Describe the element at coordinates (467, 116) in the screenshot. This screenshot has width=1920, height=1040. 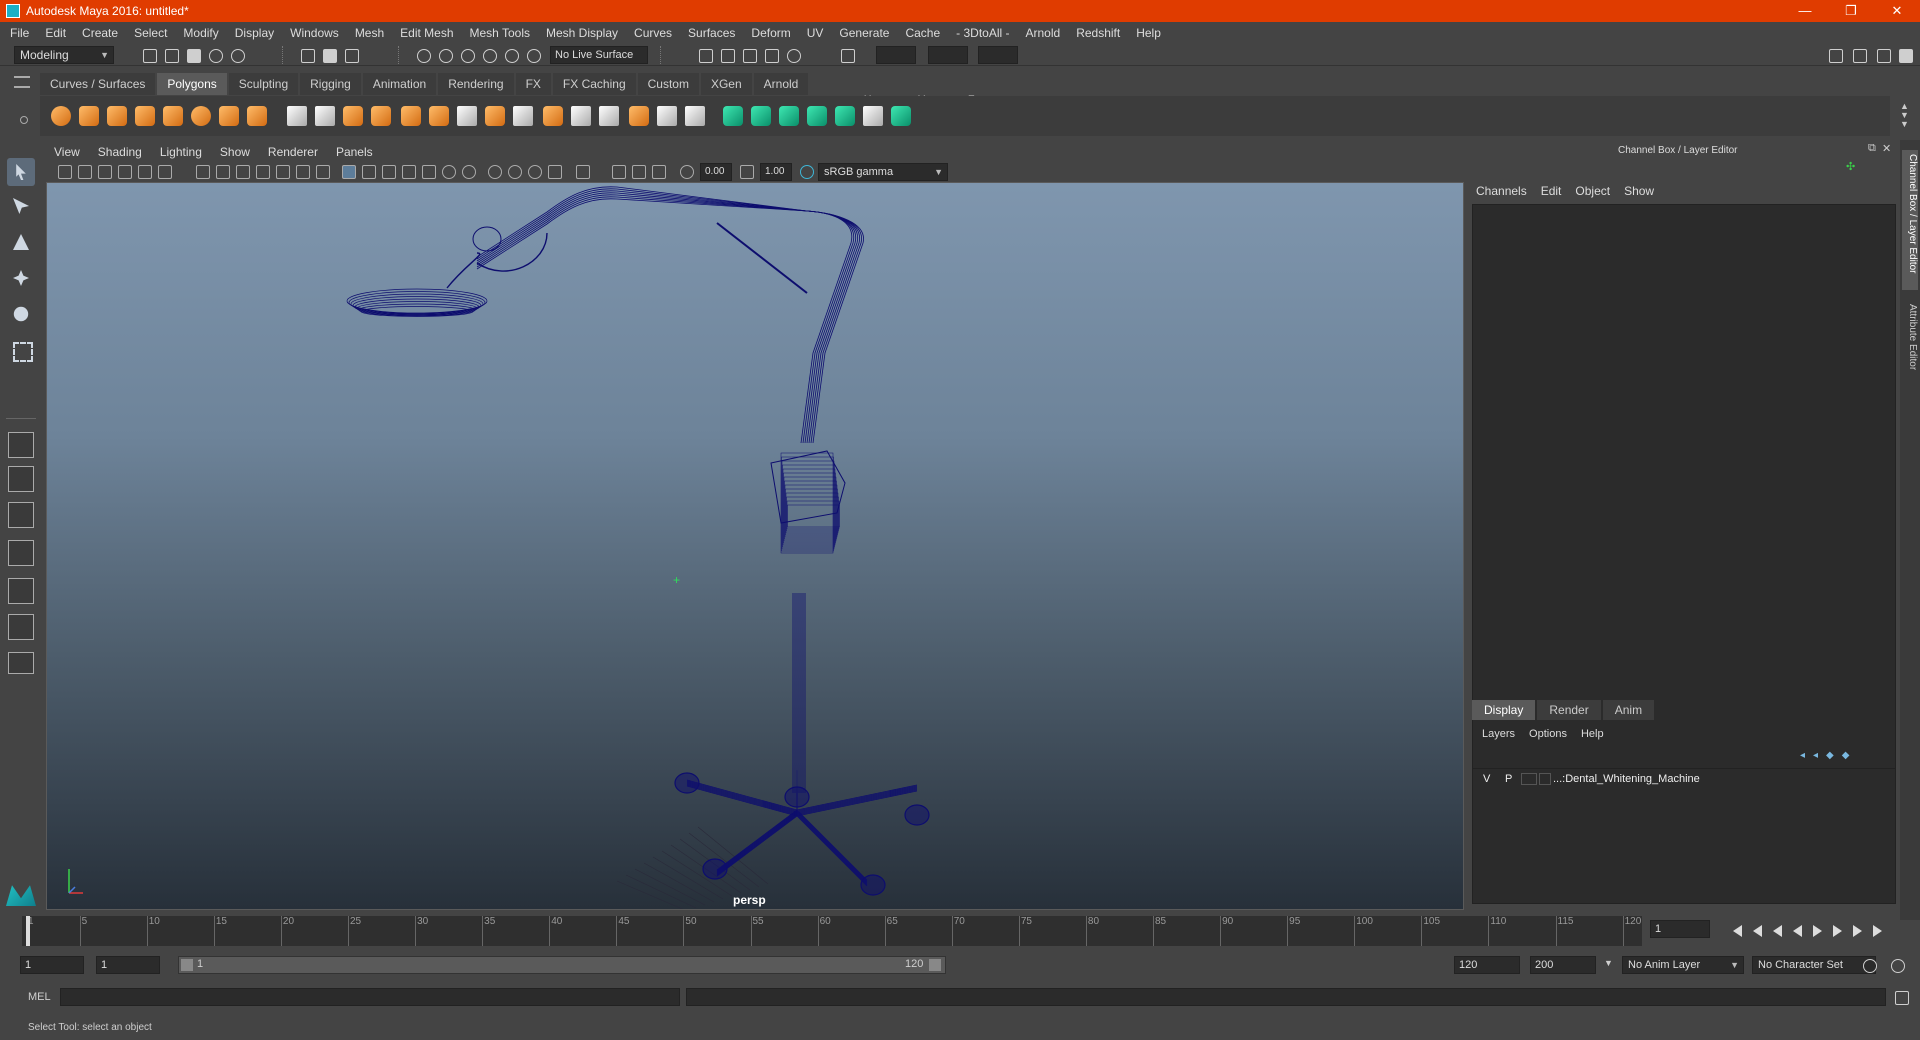
I see `multi-cut-icon` at that location.